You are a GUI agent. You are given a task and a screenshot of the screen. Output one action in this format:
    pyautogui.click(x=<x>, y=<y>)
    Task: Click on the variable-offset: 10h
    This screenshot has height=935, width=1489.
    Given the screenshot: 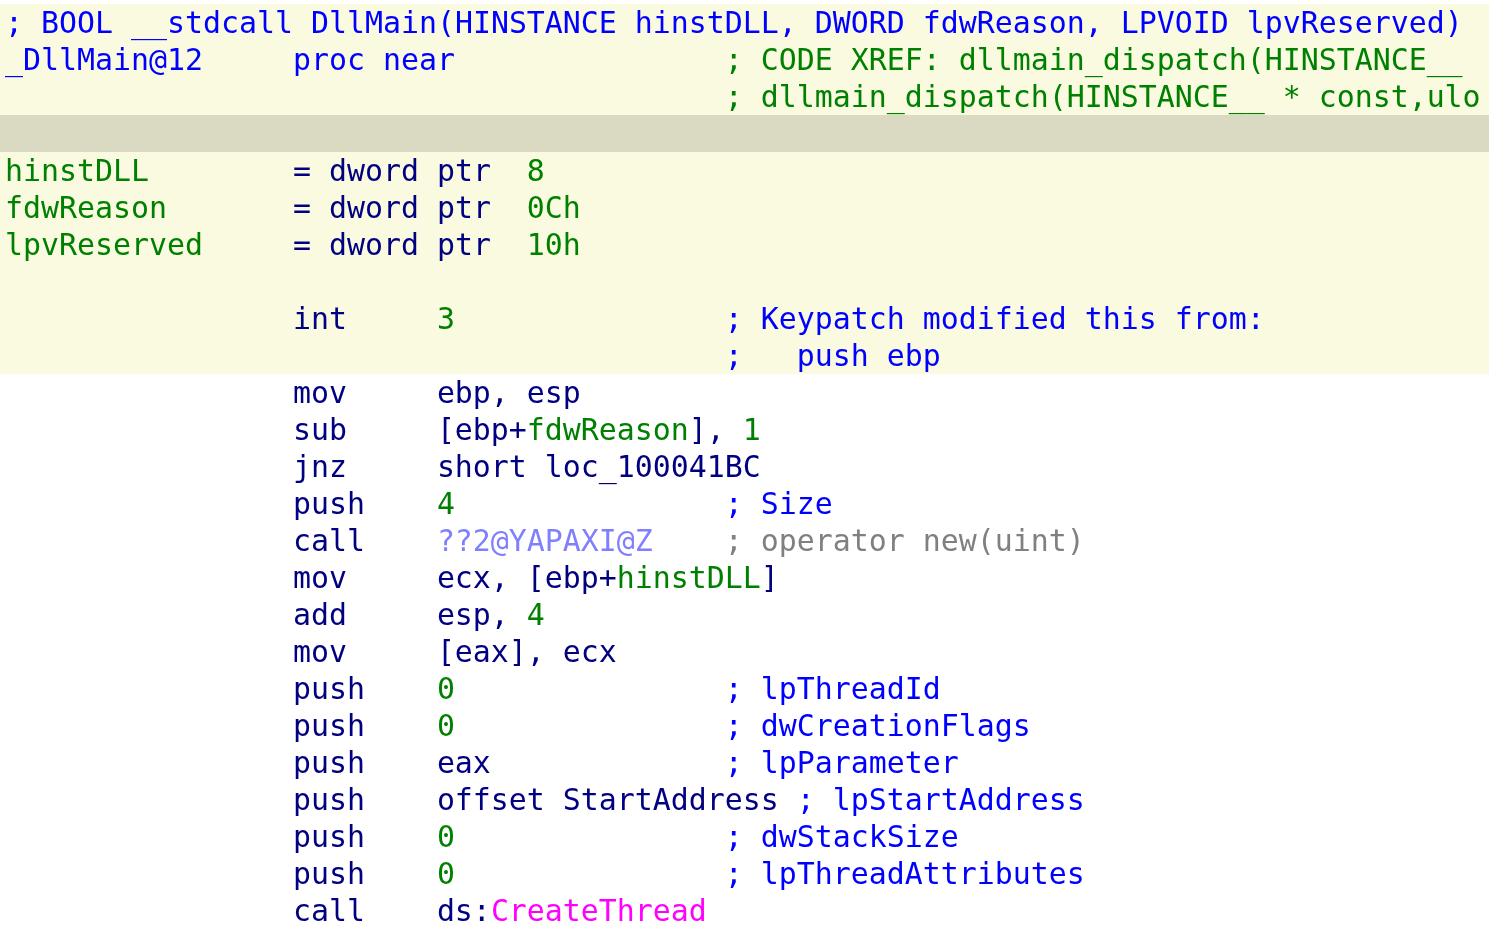 What is the action you would take?
    pyautogui.click(x=553, y=244)
    